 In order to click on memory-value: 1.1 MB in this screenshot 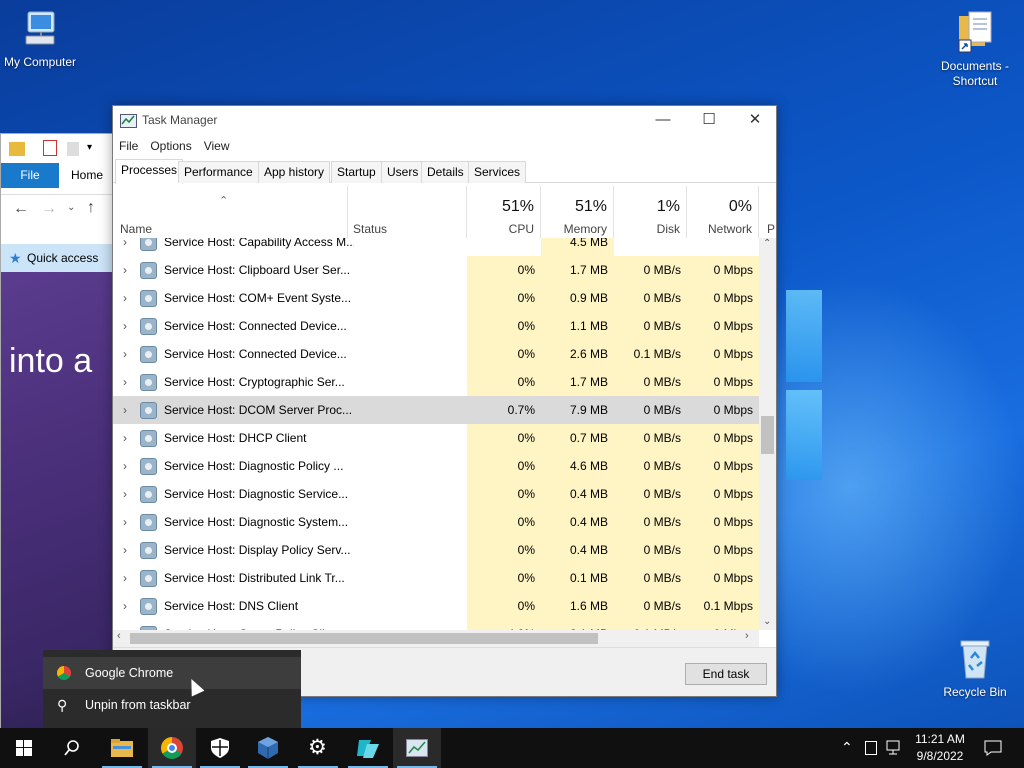, I will do `click(577, 326)`.